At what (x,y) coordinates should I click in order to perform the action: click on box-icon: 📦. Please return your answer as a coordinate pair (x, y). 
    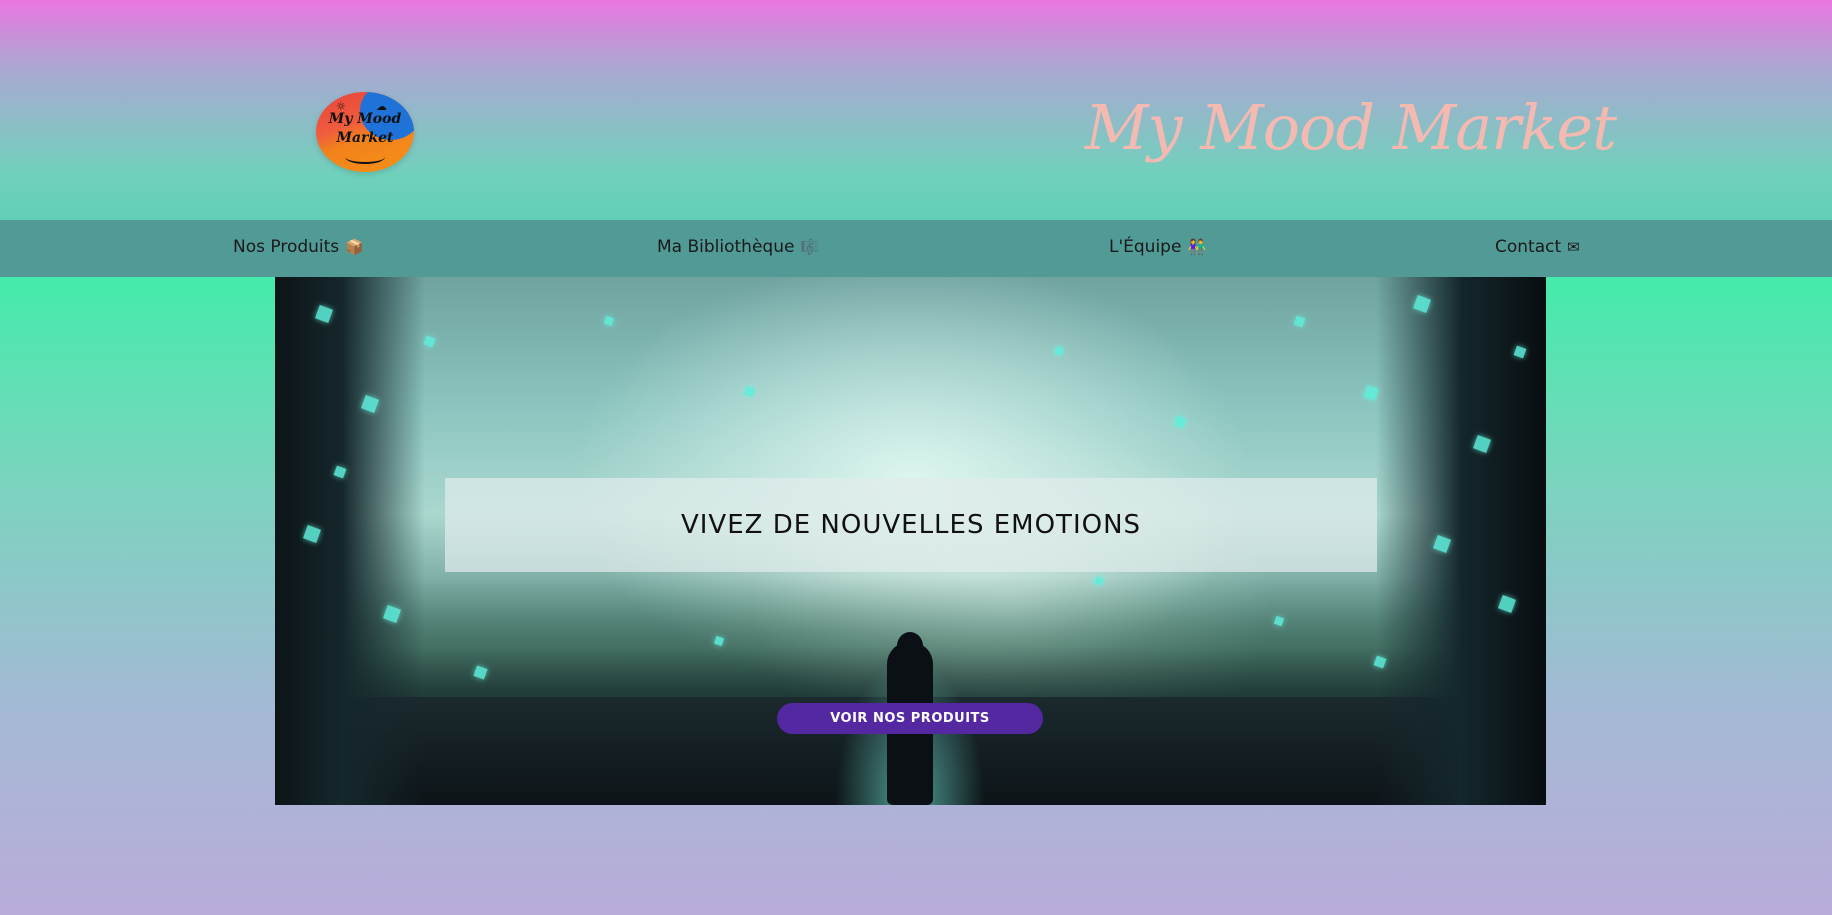
    Looking at the image, I should click on (354, 247).